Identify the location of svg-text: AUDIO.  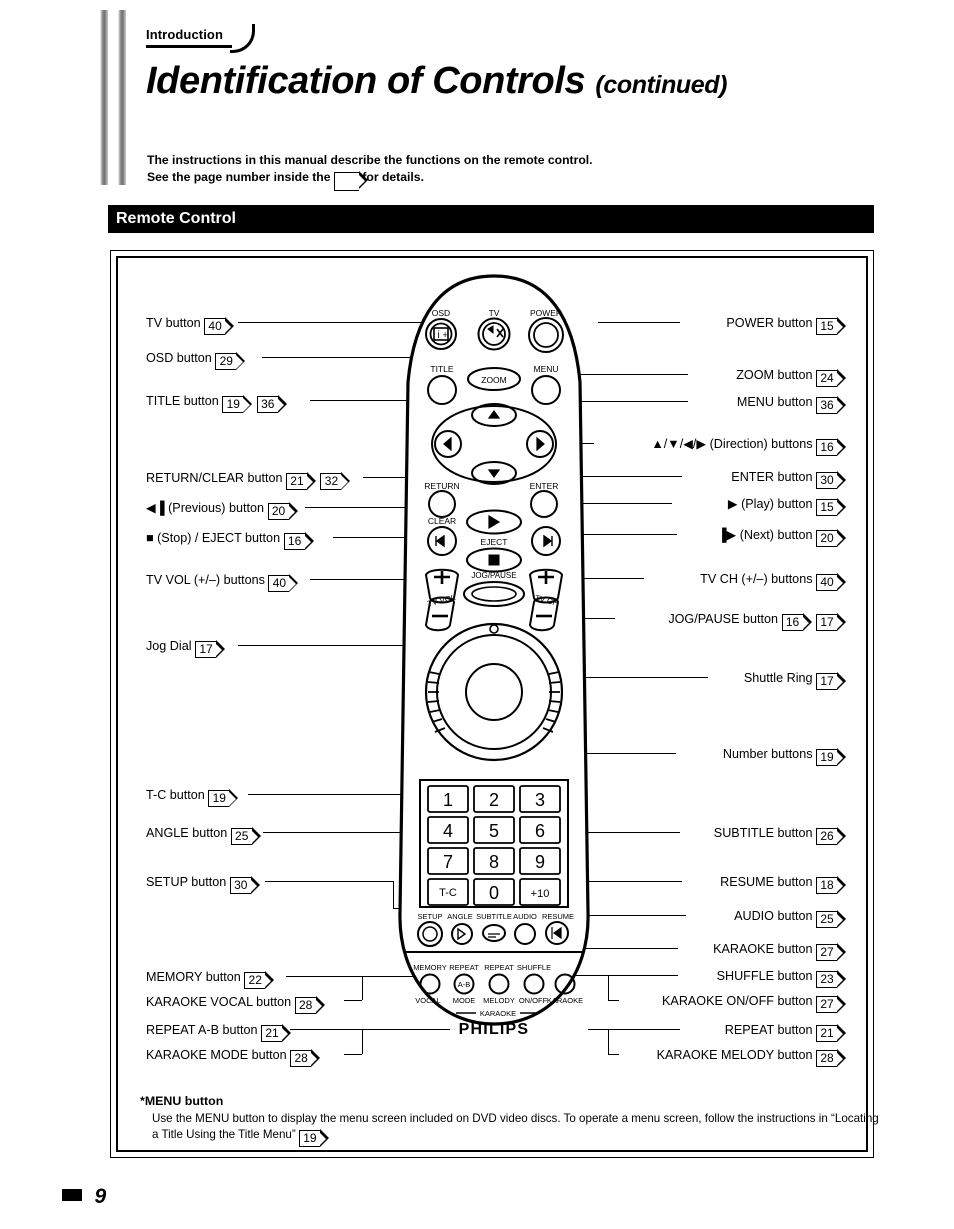
(525, 916).